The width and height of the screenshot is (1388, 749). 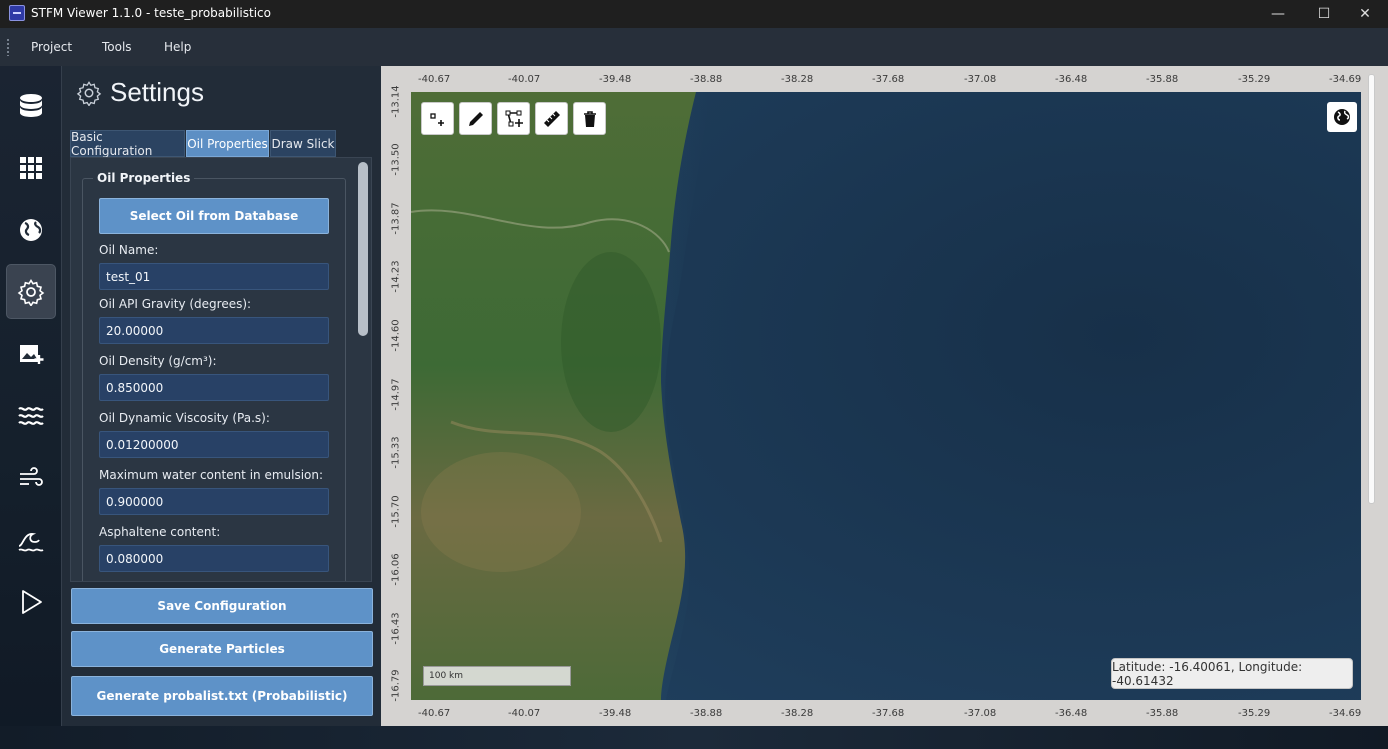 What do you see at coordinates (222, 696) in the screenshot?
I see `generate-probalist-button: Generate probalist.txt (Probabilistic)` at bounding box center [222, 696].